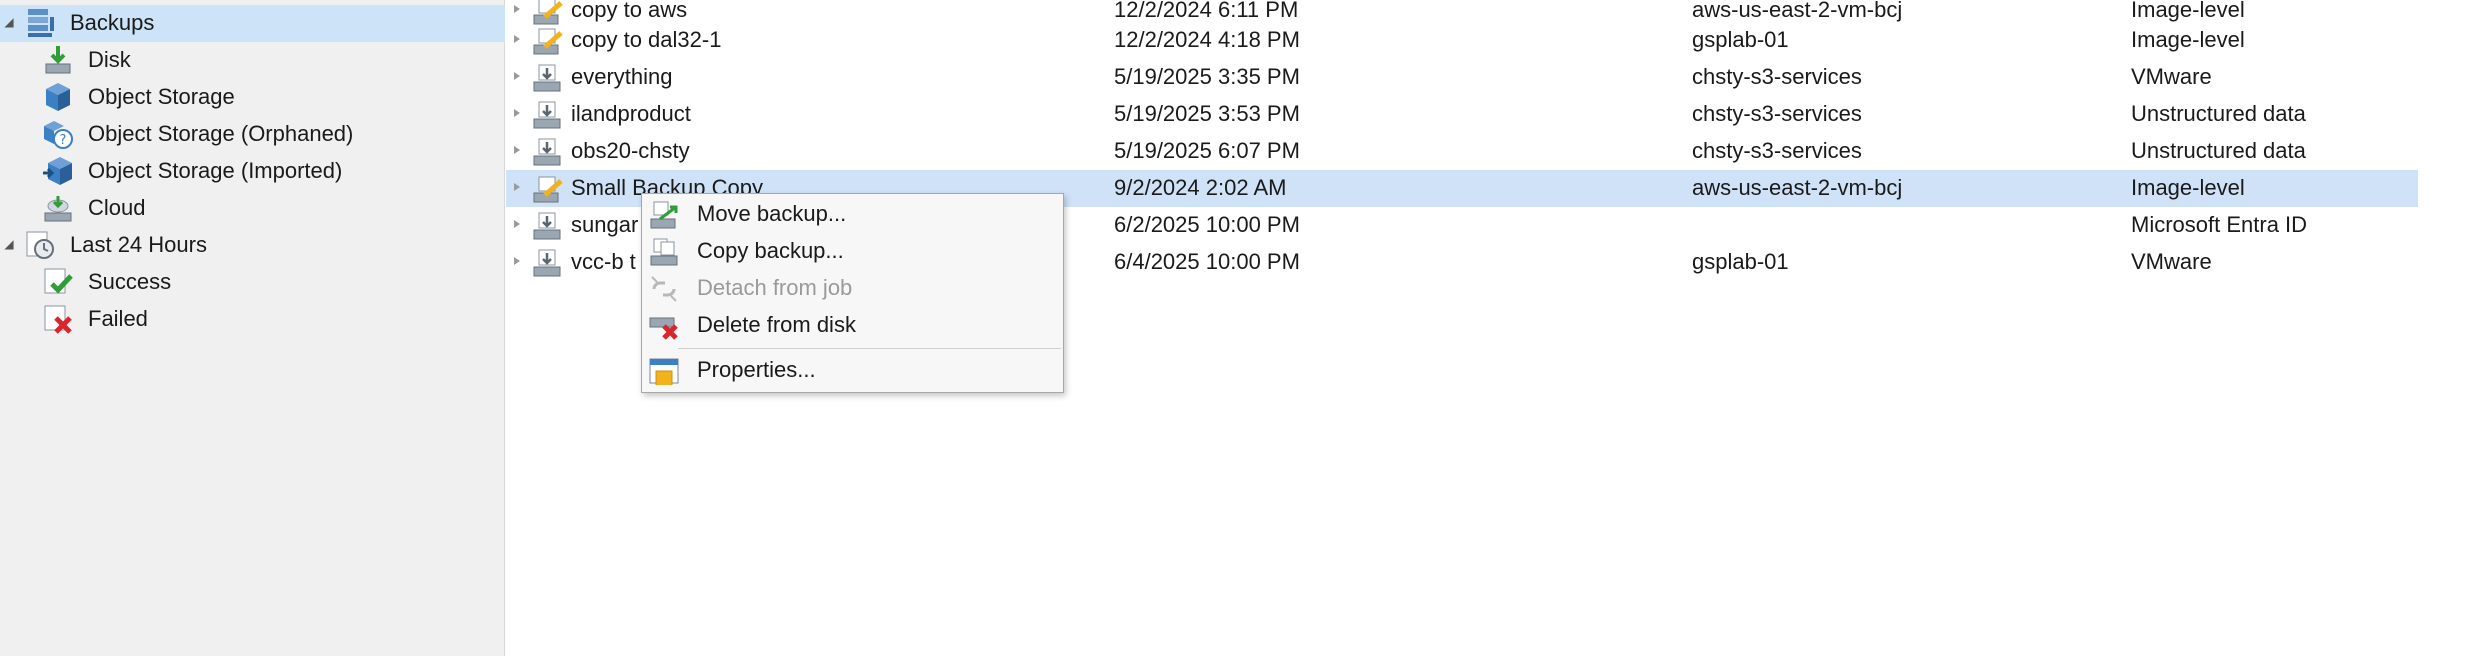  I want to click on tree-item-failed: Failed, so click(252, 319).